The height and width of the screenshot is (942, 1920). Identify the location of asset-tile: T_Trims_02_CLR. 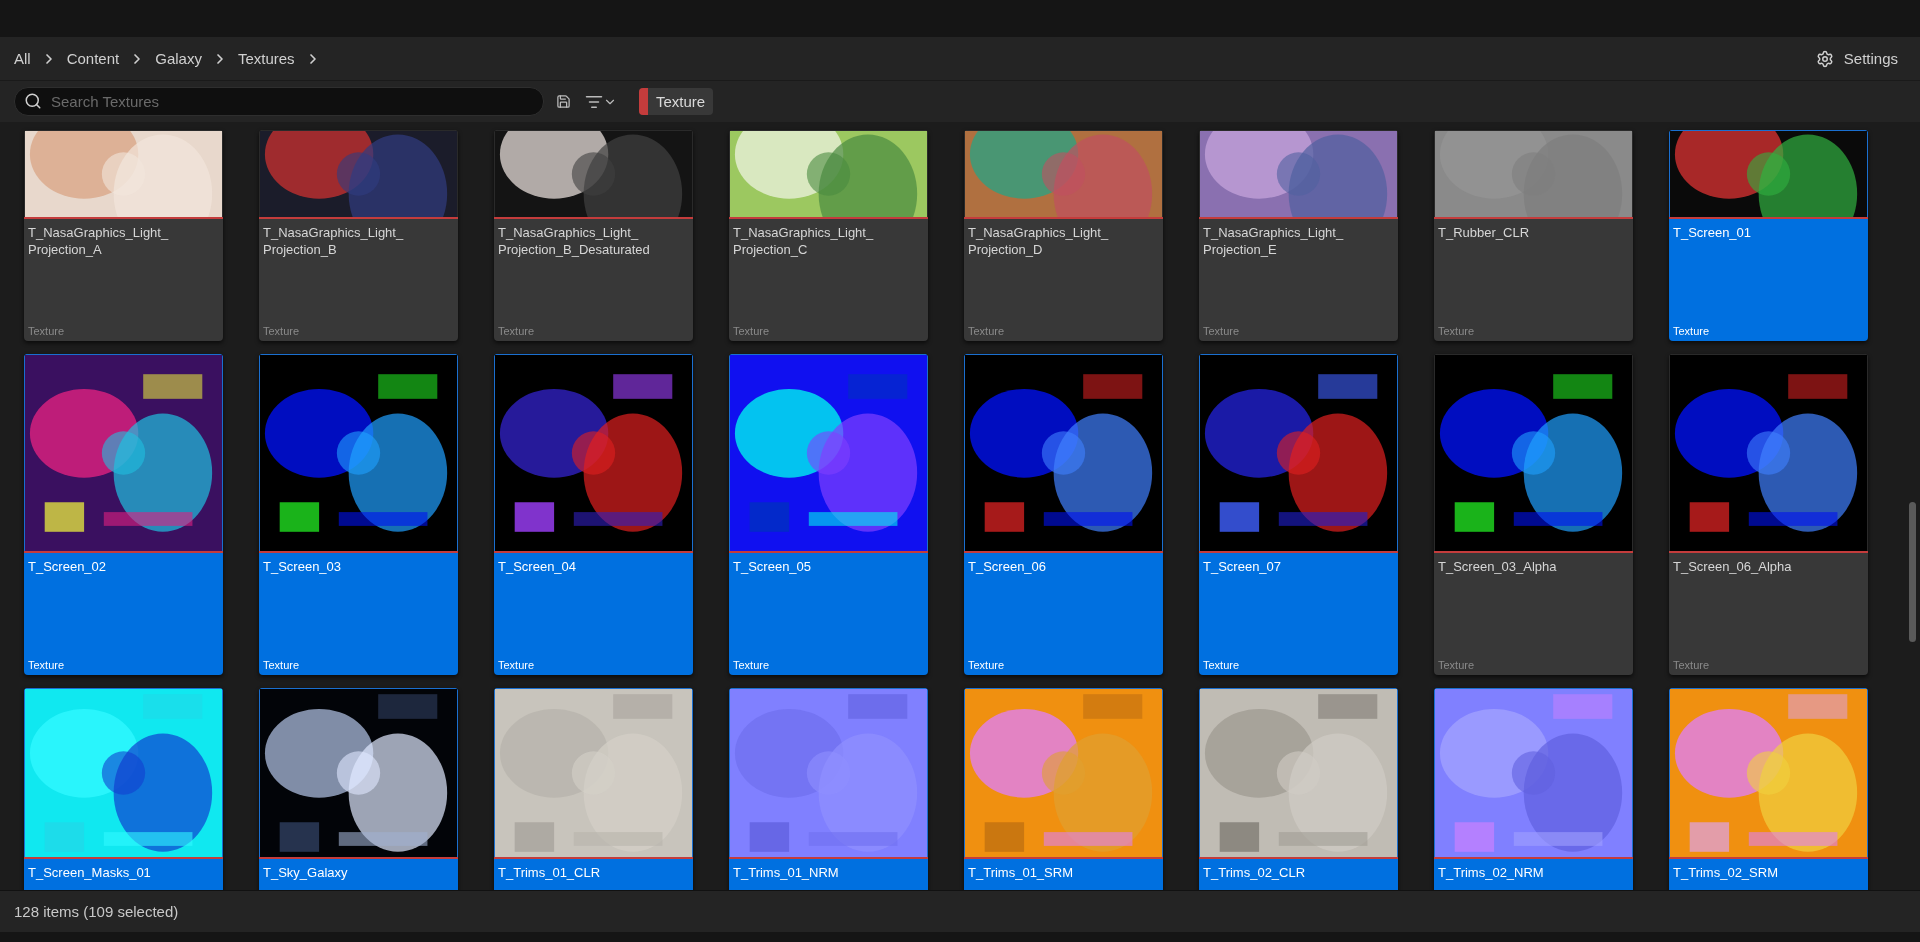
(1298, 789).